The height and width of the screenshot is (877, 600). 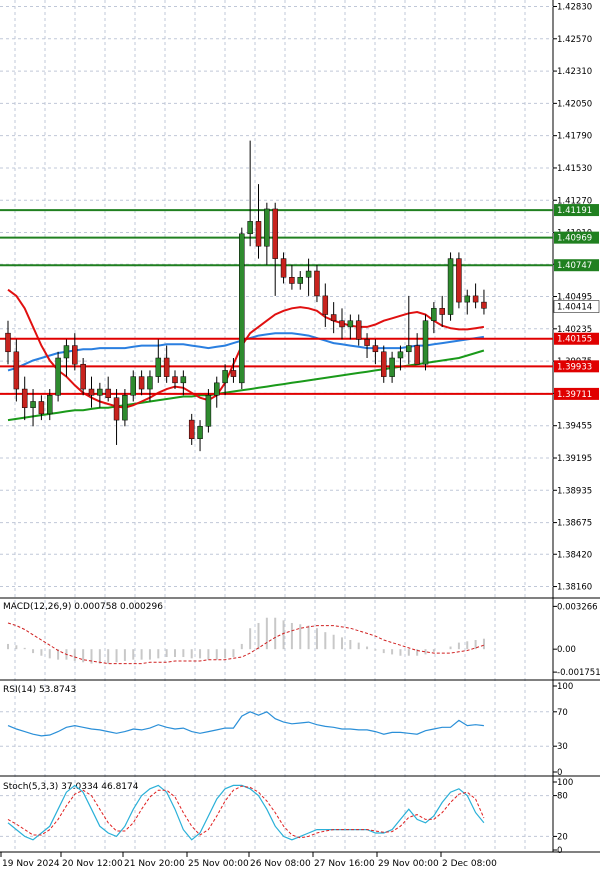 What do you see at coordinates (574, 169) in the screenshot?
I see `price-tick-label: 1.41530` at bounding box center [574, 169].